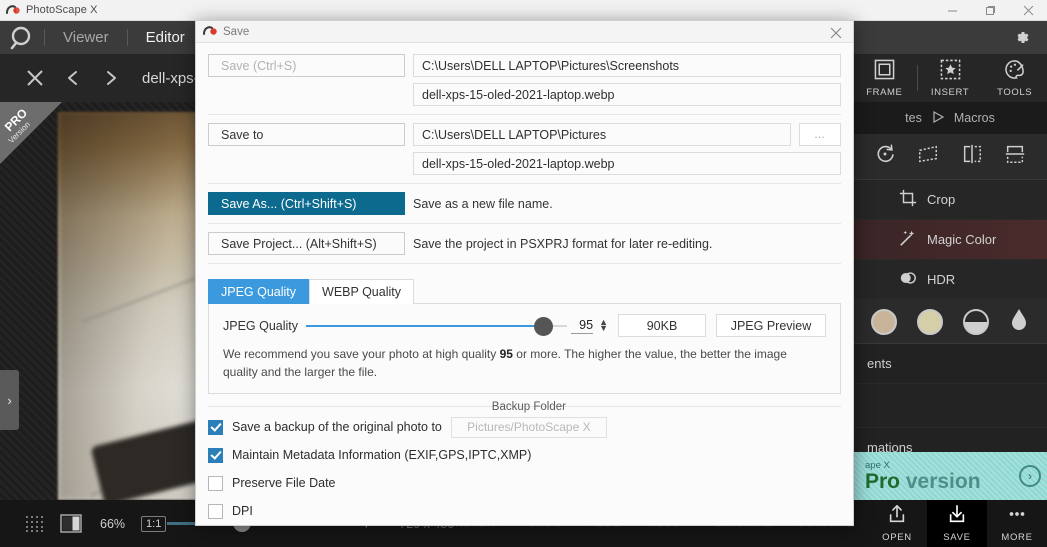 This screenshot has height=547, width=1047. I want to click on zoom-fit-button: 1:1, so click(154, 523).